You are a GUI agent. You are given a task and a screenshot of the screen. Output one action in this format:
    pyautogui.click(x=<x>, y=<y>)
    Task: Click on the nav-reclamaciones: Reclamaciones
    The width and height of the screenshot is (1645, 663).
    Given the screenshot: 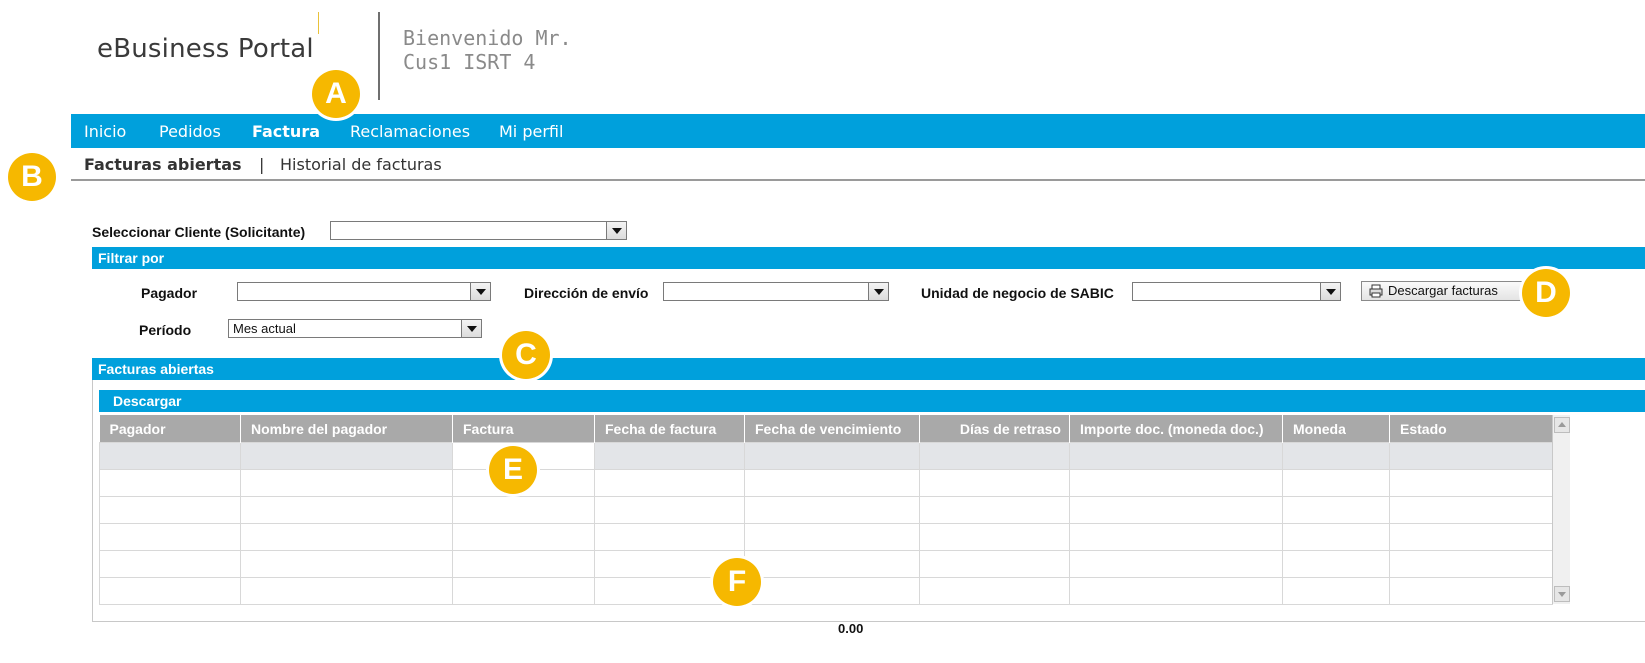 What is the action you would take?
    pyautogui.click(x=410, y=131)
    